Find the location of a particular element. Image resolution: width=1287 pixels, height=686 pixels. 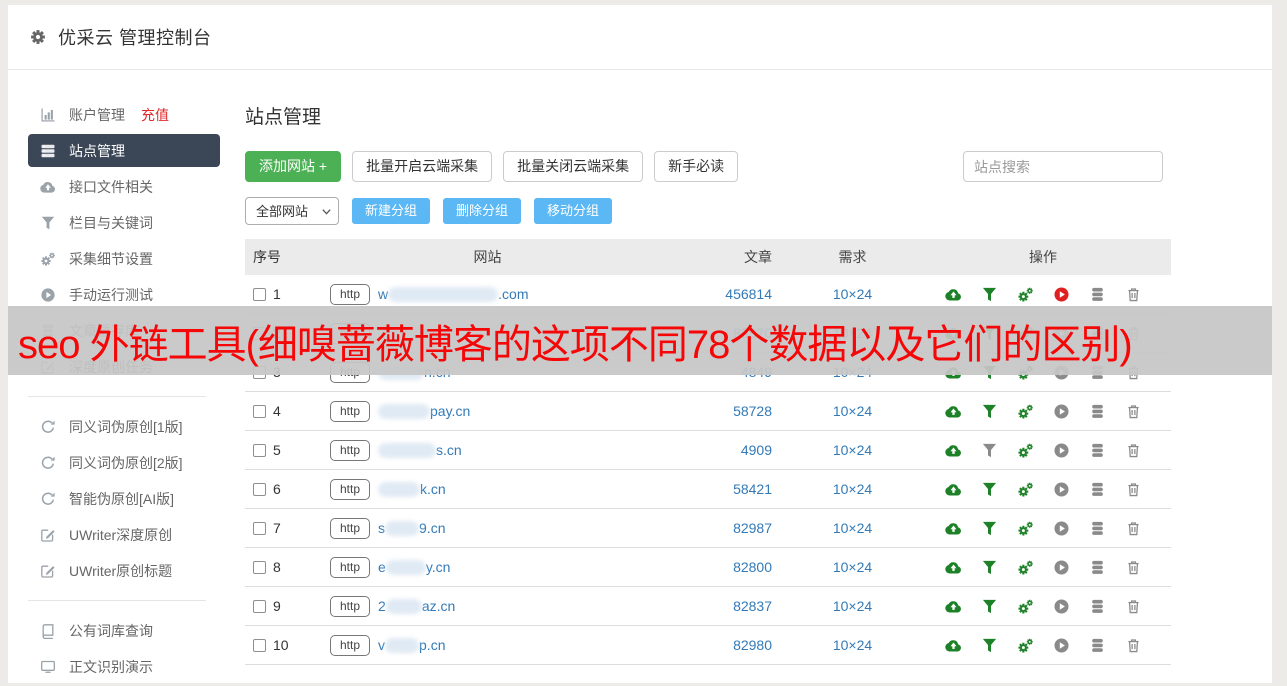

add-site-button: 添加网站 + is located at coordinates (293, 166).